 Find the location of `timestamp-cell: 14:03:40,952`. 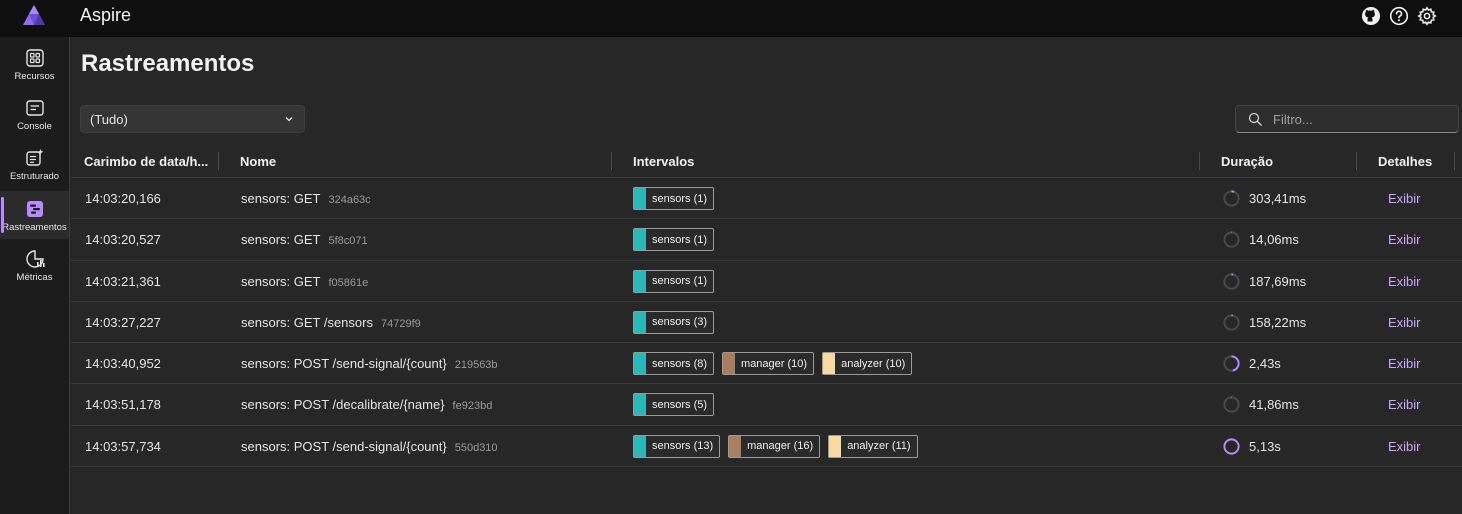

timestamp-cell: 14:03:40,952 is located at coordinates (123, 364).